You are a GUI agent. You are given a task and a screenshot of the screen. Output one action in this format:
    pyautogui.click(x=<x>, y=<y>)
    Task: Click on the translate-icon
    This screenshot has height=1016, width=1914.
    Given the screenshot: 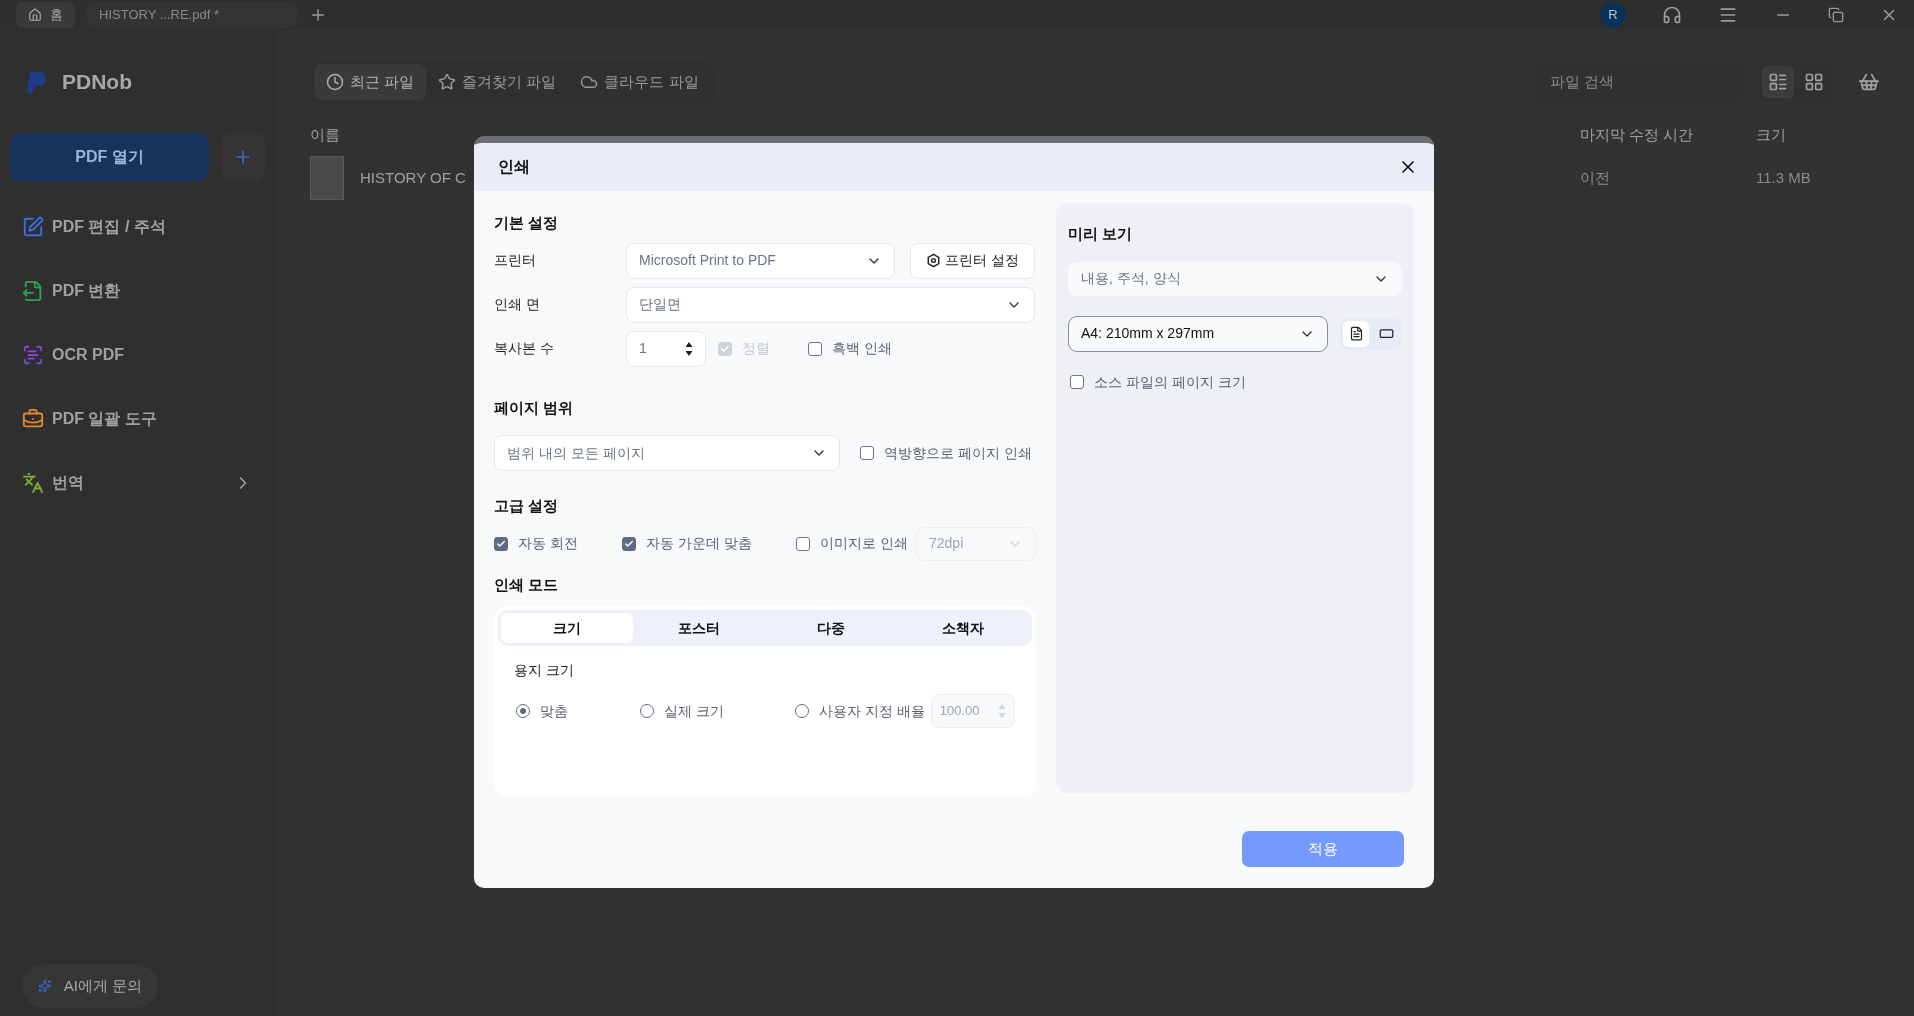 What is the action you would take?
    pyautogui.click(x=33, y=483)
    